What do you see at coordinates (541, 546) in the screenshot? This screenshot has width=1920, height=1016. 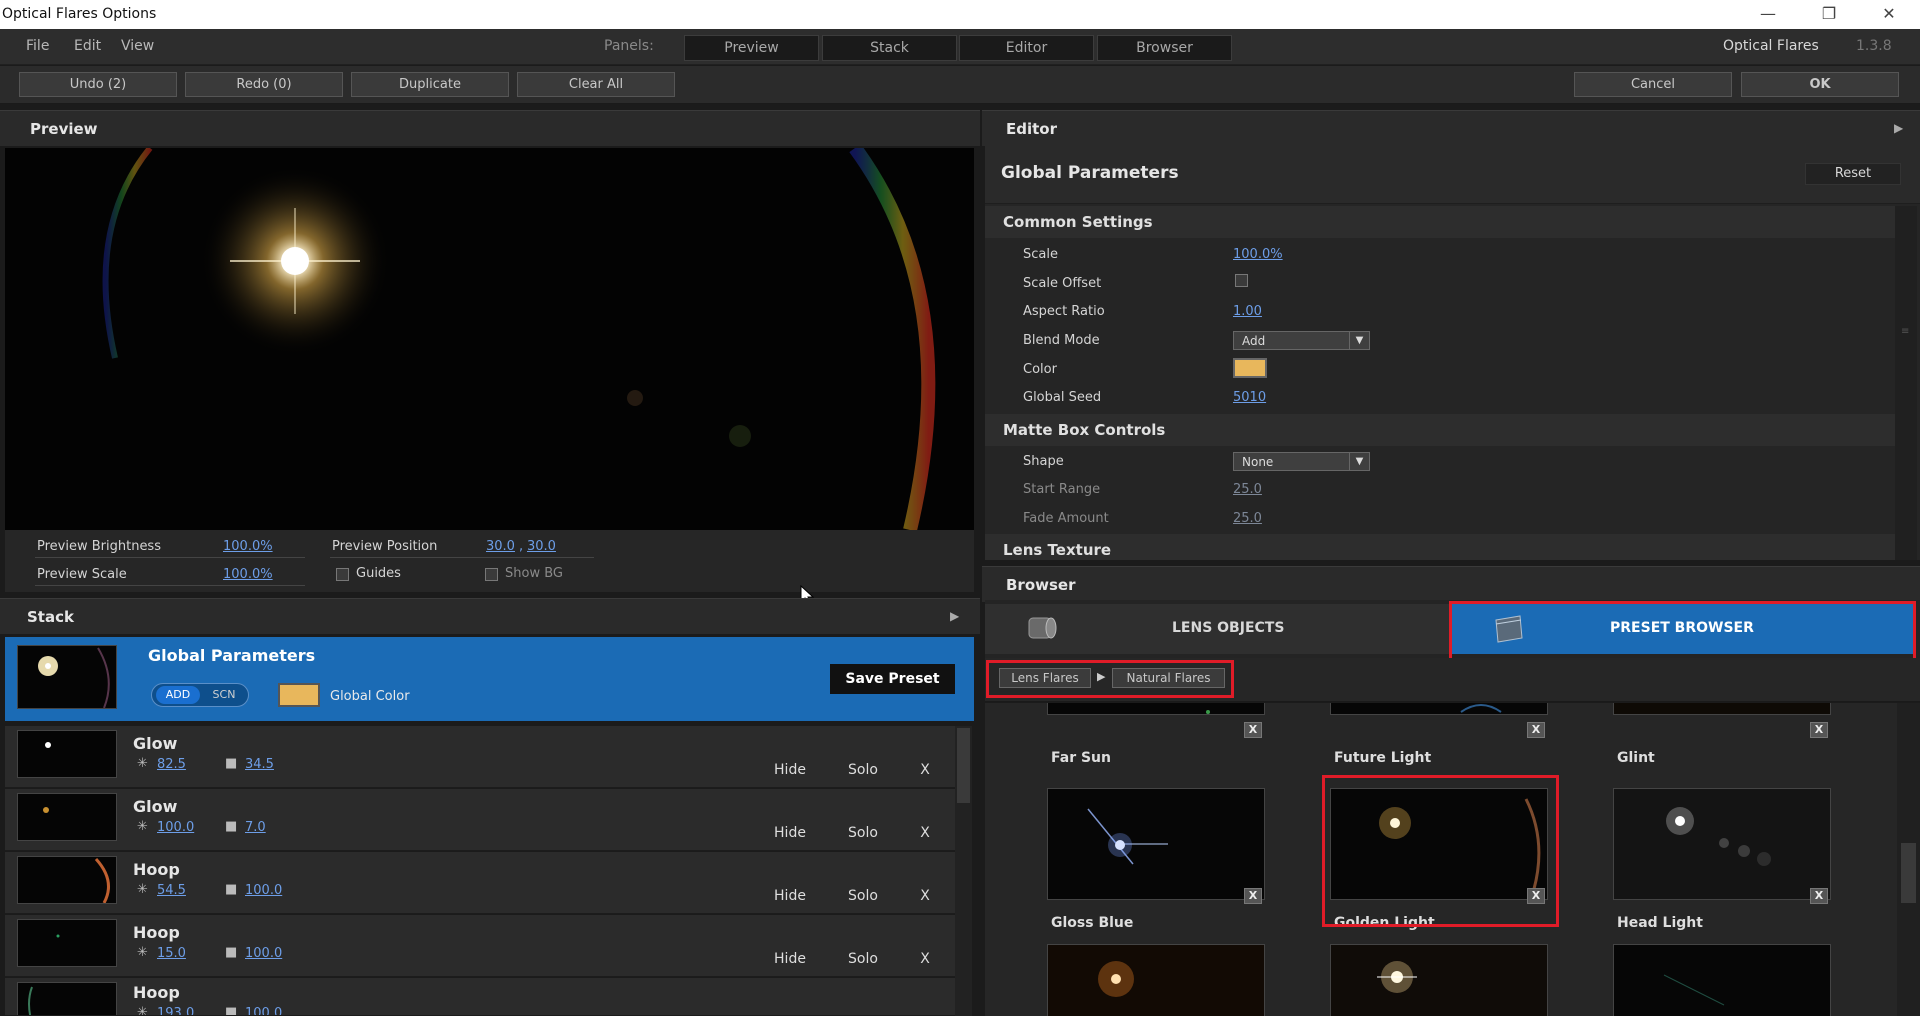 I see `preview-position-y: 30.0` at bounding box center [541, 546].